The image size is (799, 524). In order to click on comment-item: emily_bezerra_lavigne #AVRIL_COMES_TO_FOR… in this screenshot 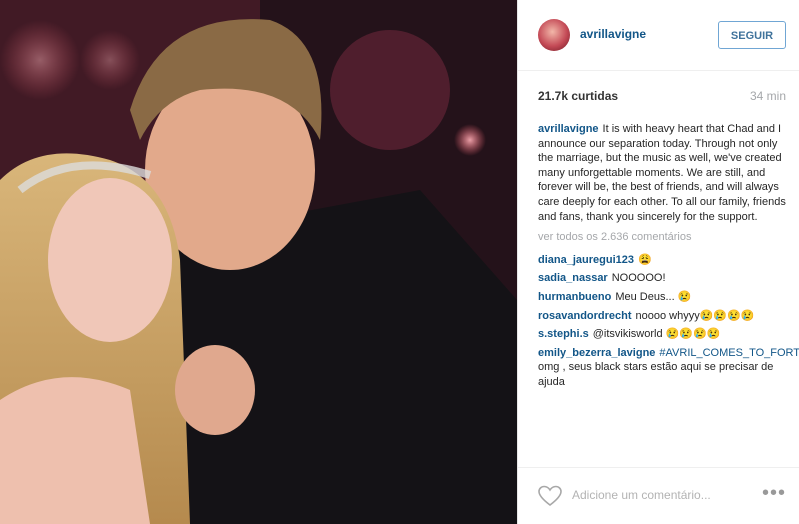, I will do `click(668, 368)`.